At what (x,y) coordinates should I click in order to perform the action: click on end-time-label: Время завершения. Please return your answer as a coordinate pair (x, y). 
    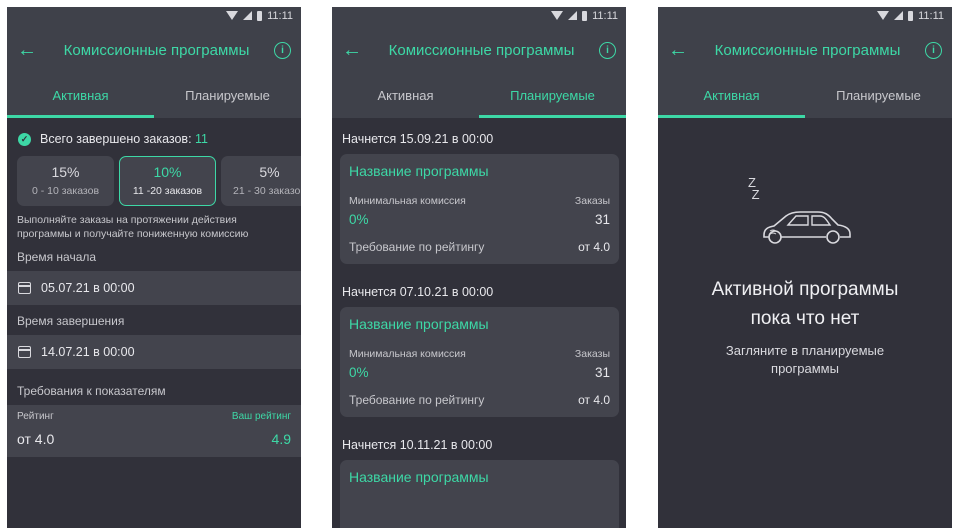
    Looking at the image, I should click on (71, 321).